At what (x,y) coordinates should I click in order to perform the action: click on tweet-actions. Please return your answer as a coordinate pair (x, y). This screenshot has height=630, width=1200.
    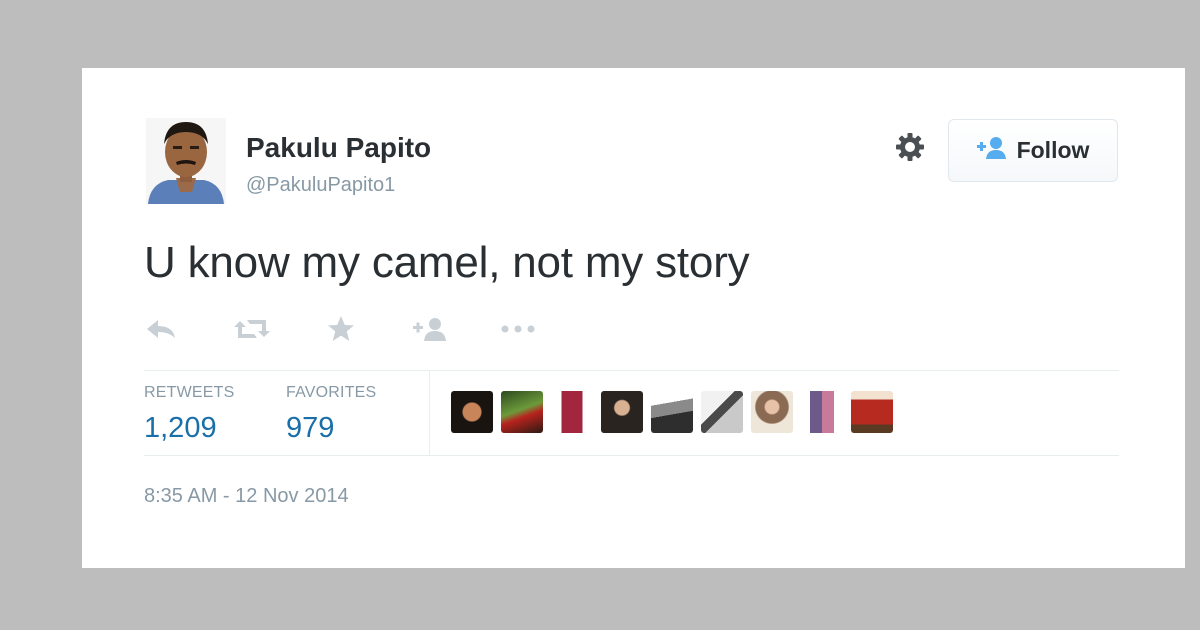
    Looking at the image, I should click on (340, 329).